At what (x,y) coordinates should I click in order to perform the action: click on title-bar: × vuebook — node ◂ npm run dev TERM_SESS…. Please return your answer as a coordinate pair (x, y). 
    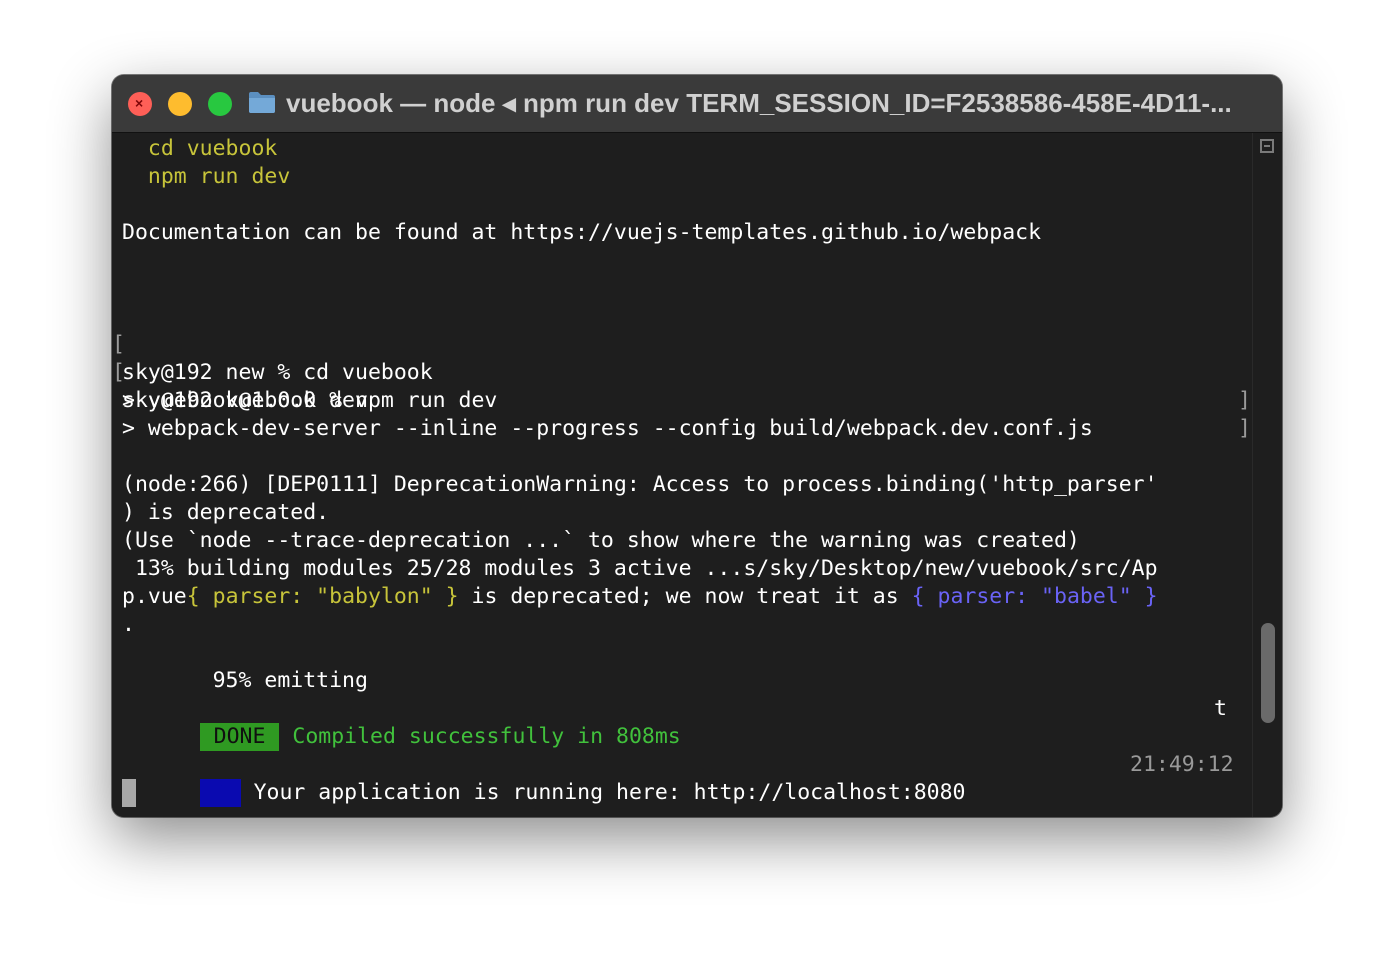
    Looking at the image, I should click on (697, 104).